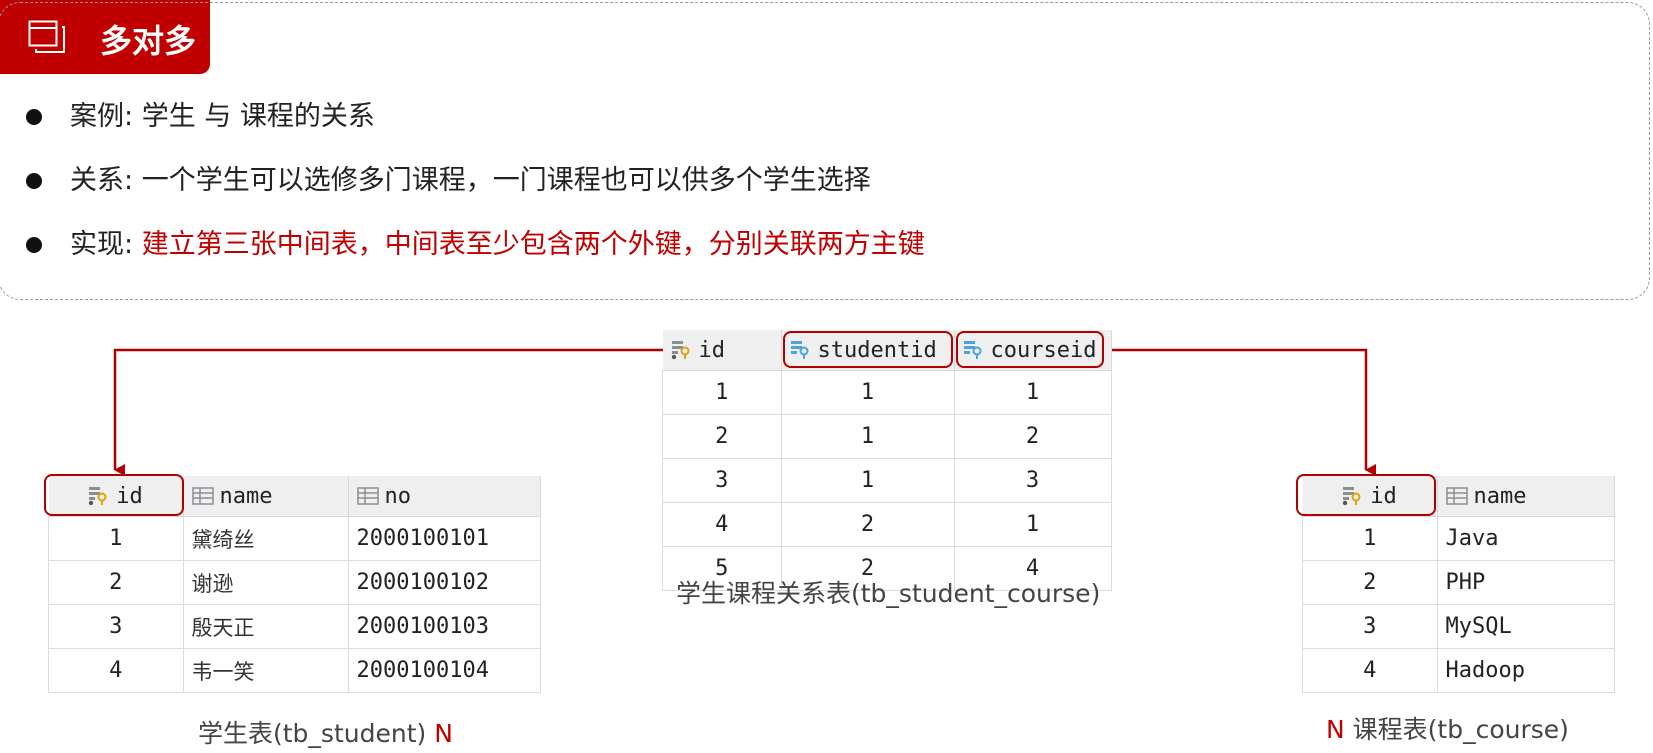 The image size is (1653, 753). I want to click on course-table-caption: N 课程表(tb_course), so click(1447, 728).